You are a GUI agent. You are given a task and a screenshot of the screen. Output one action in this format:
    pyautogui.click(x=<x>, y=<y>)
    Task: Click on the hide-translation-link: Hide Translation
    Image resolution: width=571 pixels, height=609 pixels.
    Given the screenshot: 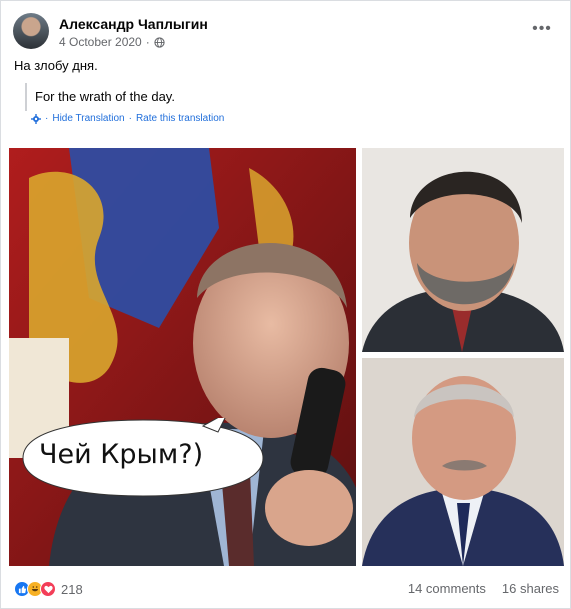 What is the action you would take?
    pyautogui.click(x=88, y=118)
    